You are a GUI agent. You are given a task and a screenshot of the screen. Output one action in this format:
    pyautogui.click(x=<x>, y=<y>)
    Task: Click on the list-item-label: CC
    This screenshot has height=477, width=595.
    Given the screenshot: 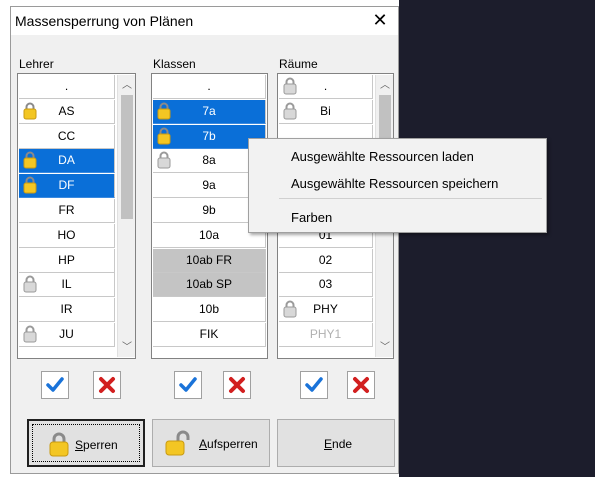 What is the action you would take?
    pyautogui.click(x=66, y=135)
    